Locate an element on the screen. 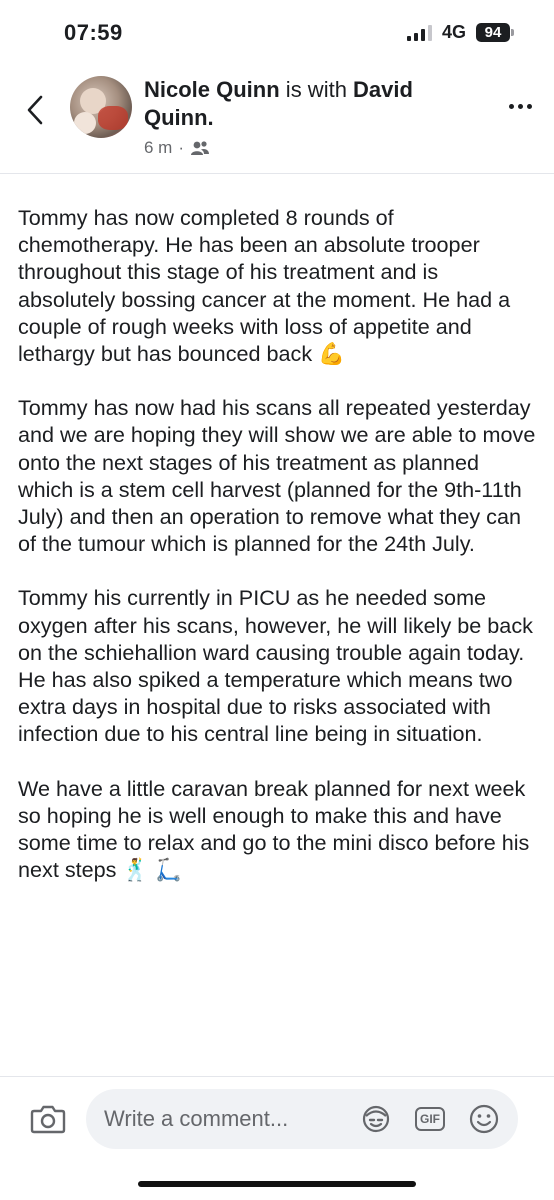  battery-icon: 94 is located at coordinates (495, 32).